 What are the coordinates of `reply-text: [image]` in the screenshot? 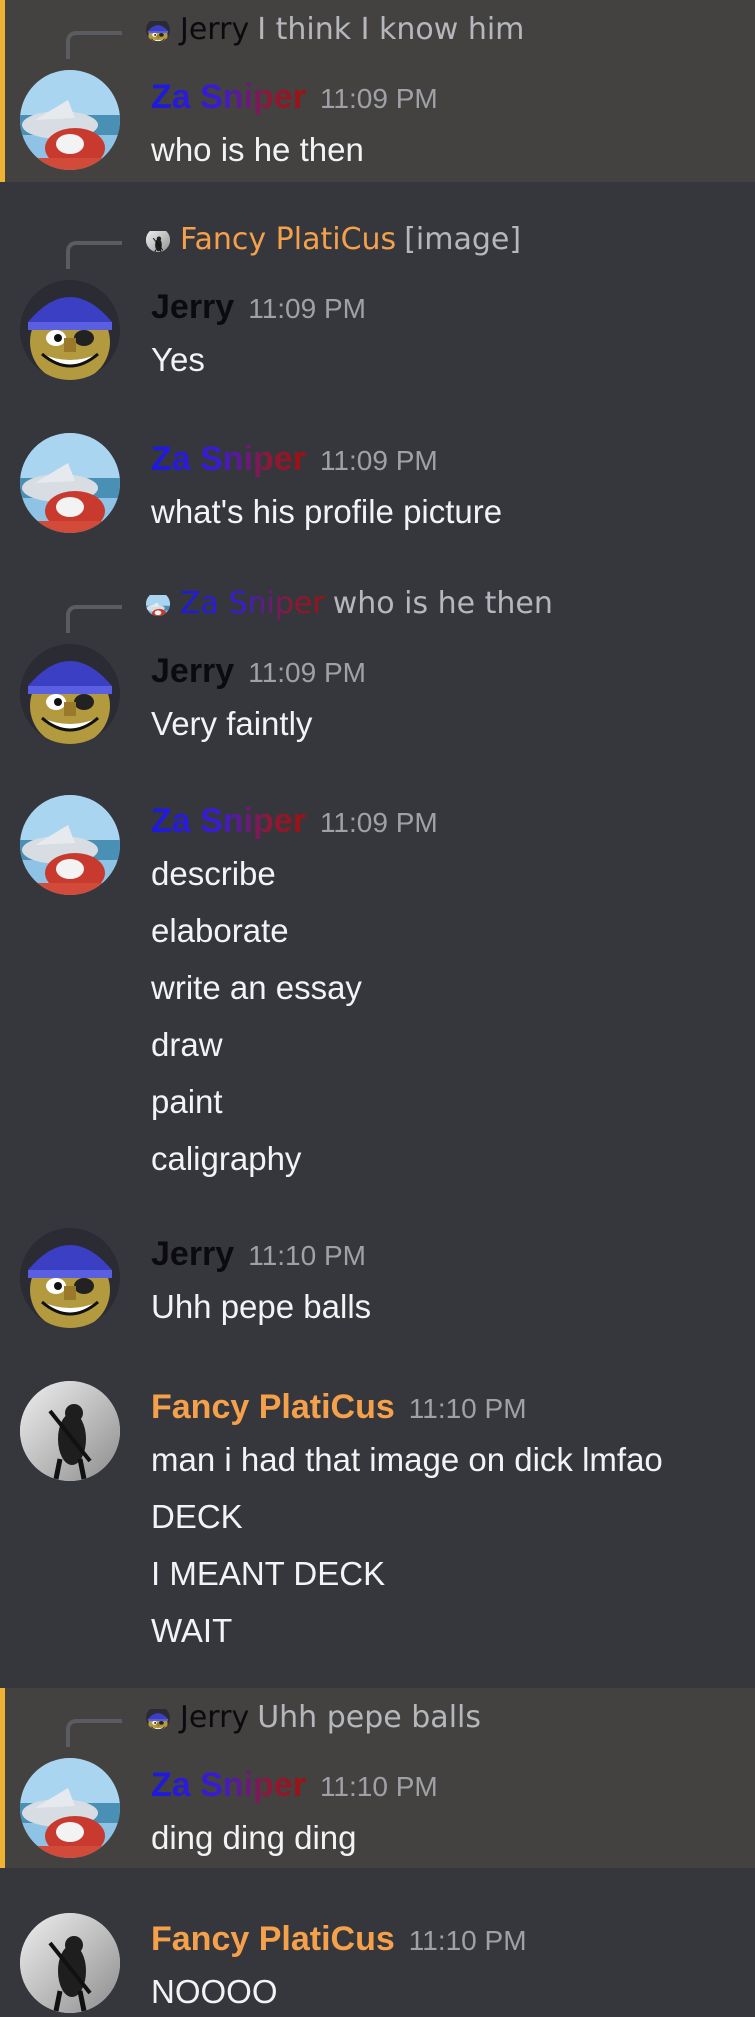 It's located at (463, 239).